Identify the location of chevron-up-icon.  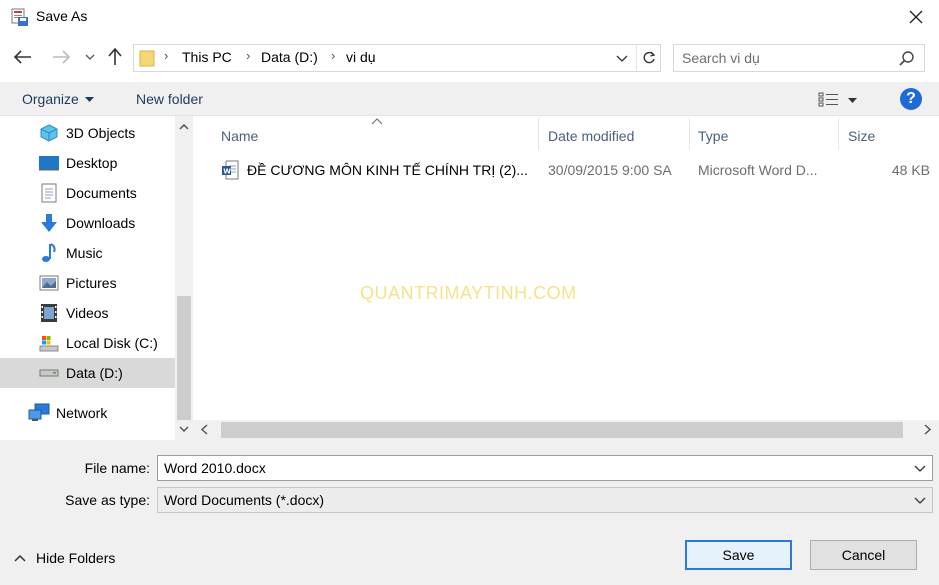
(20, 558).